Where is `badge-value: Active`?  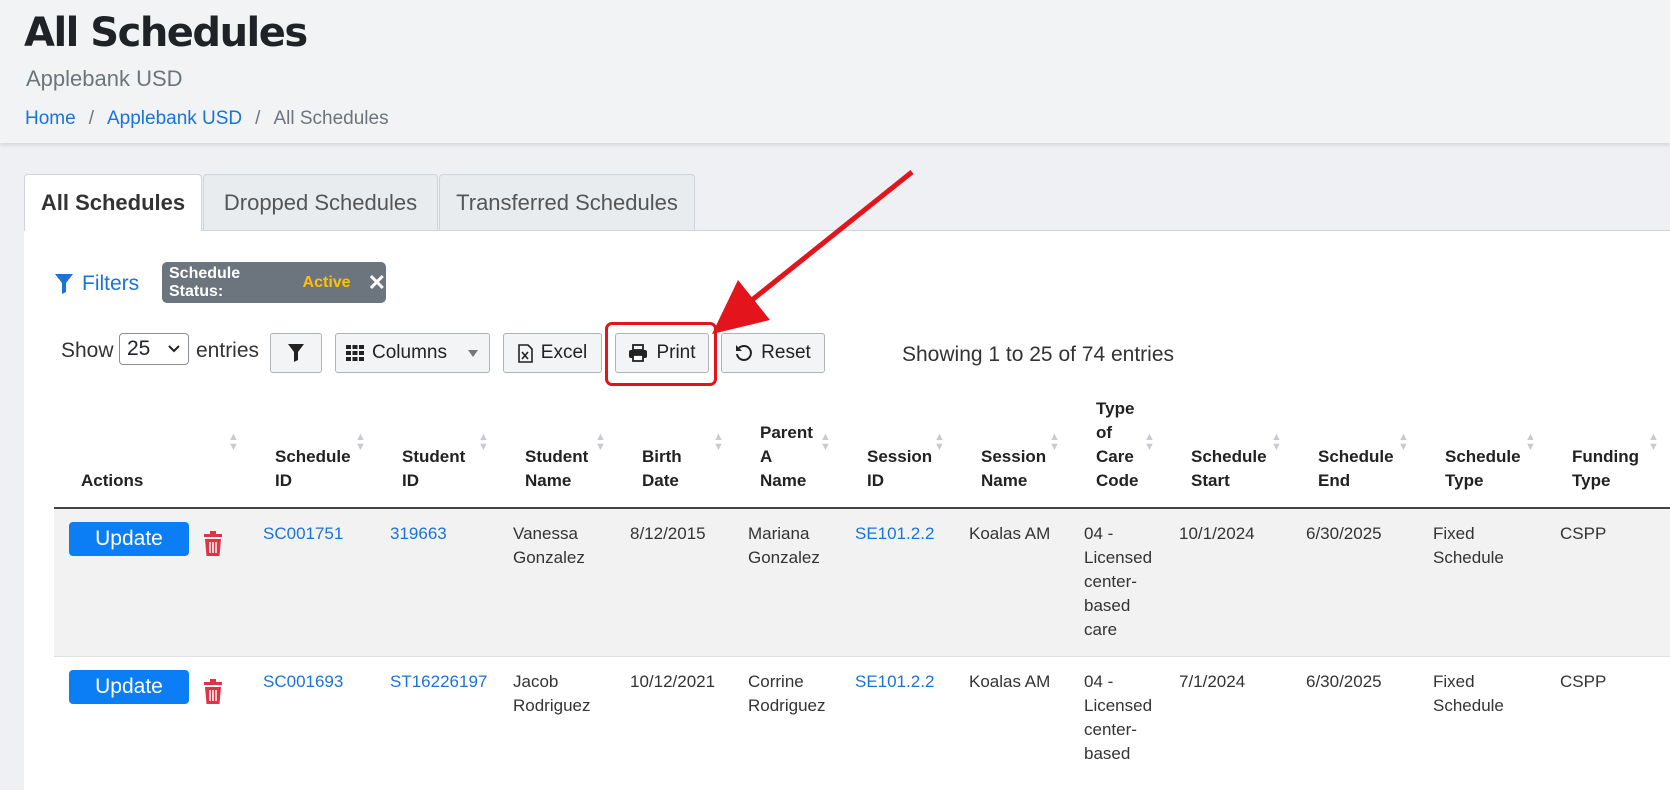 badge-value: Active is located at coordinates (326, 282).